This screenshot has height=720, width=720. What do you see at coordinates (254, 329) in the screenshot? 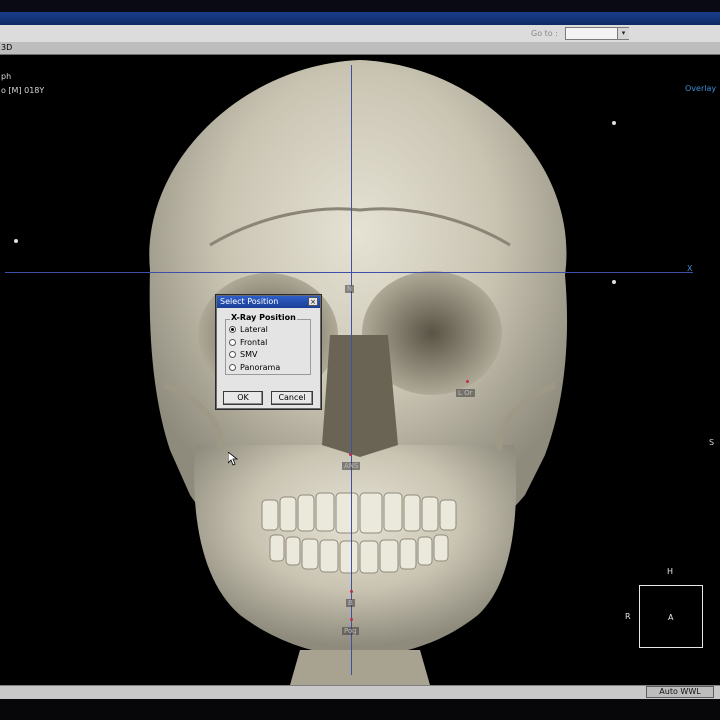
I see `radio-label: Lateral` at bounding box center [254, 329].